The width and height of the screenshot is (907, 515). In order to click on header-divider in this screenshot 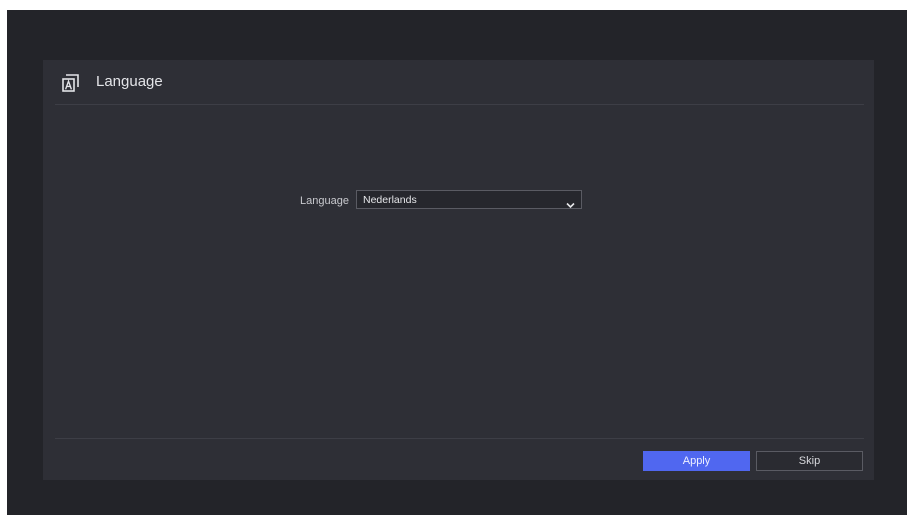, I will do `click(459, 104)`.